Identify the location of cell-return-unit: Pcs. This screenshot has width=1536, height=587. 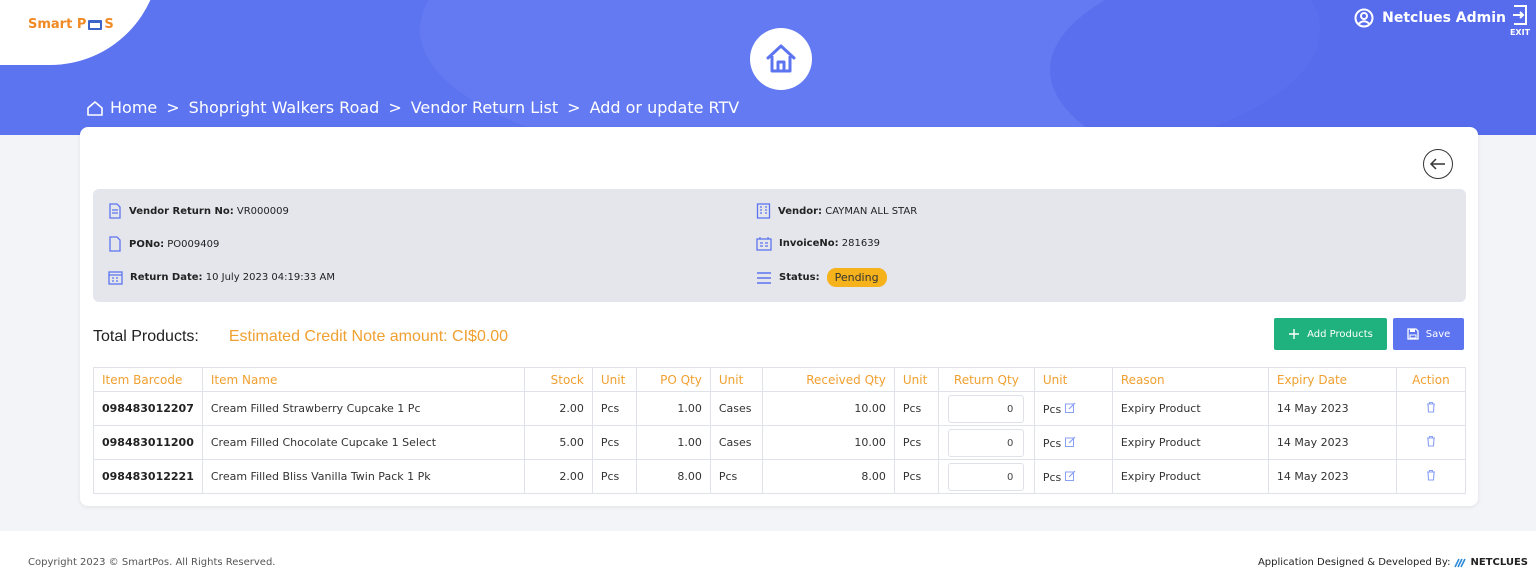
(1073, 476).